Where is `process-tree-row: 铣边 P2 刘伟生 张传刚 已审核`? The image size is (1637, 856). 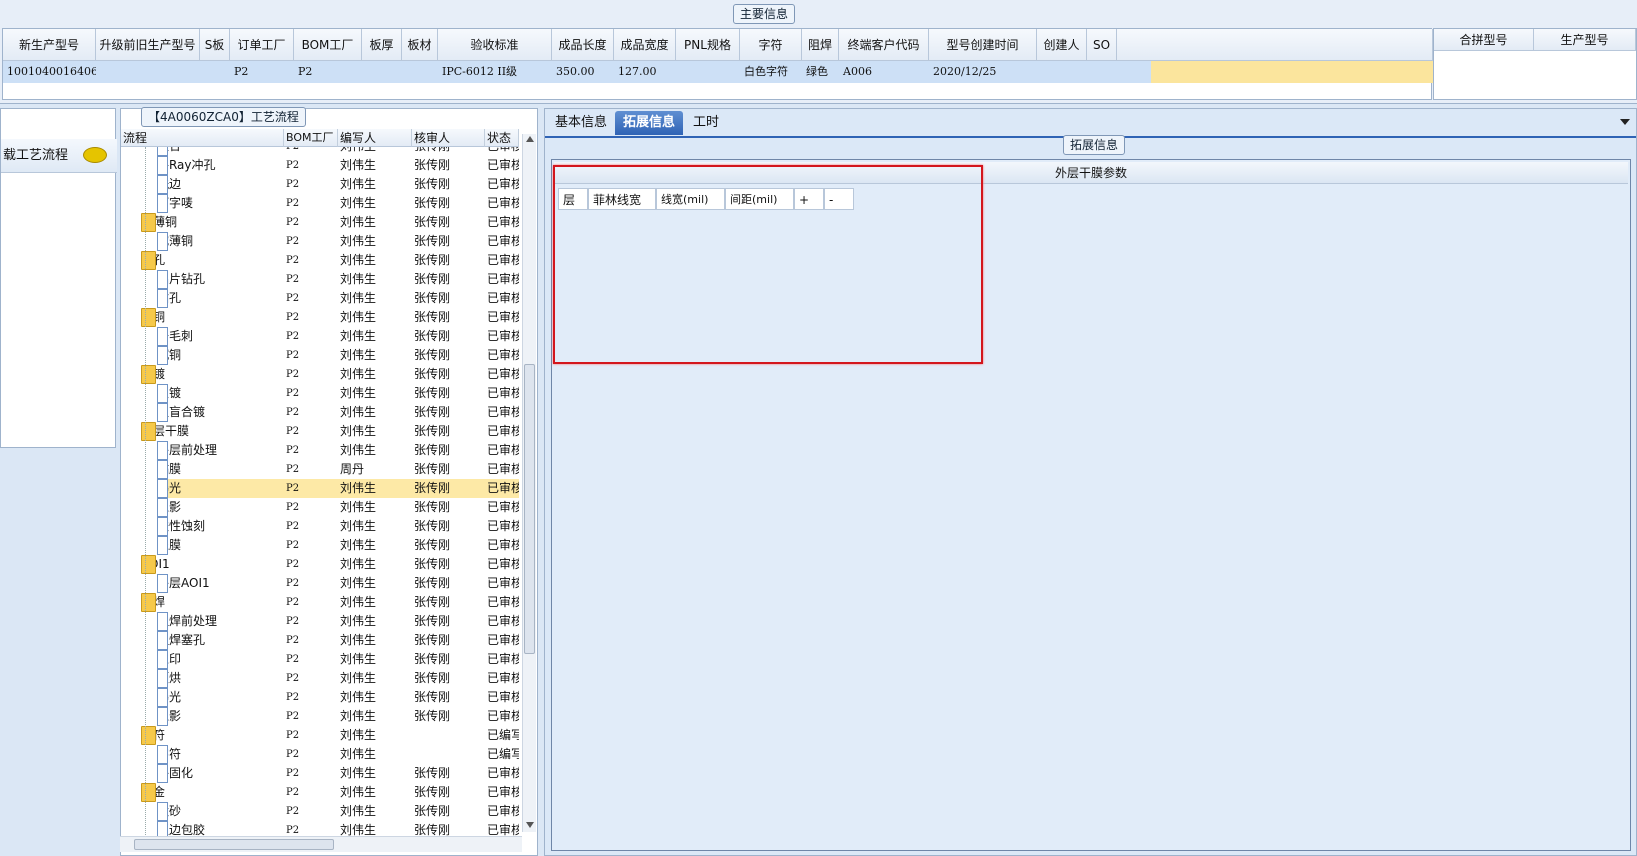 process-tree-row: 铣边 P2 刘伟生 张传刚 已审核 is located at coordinates (320, 184).